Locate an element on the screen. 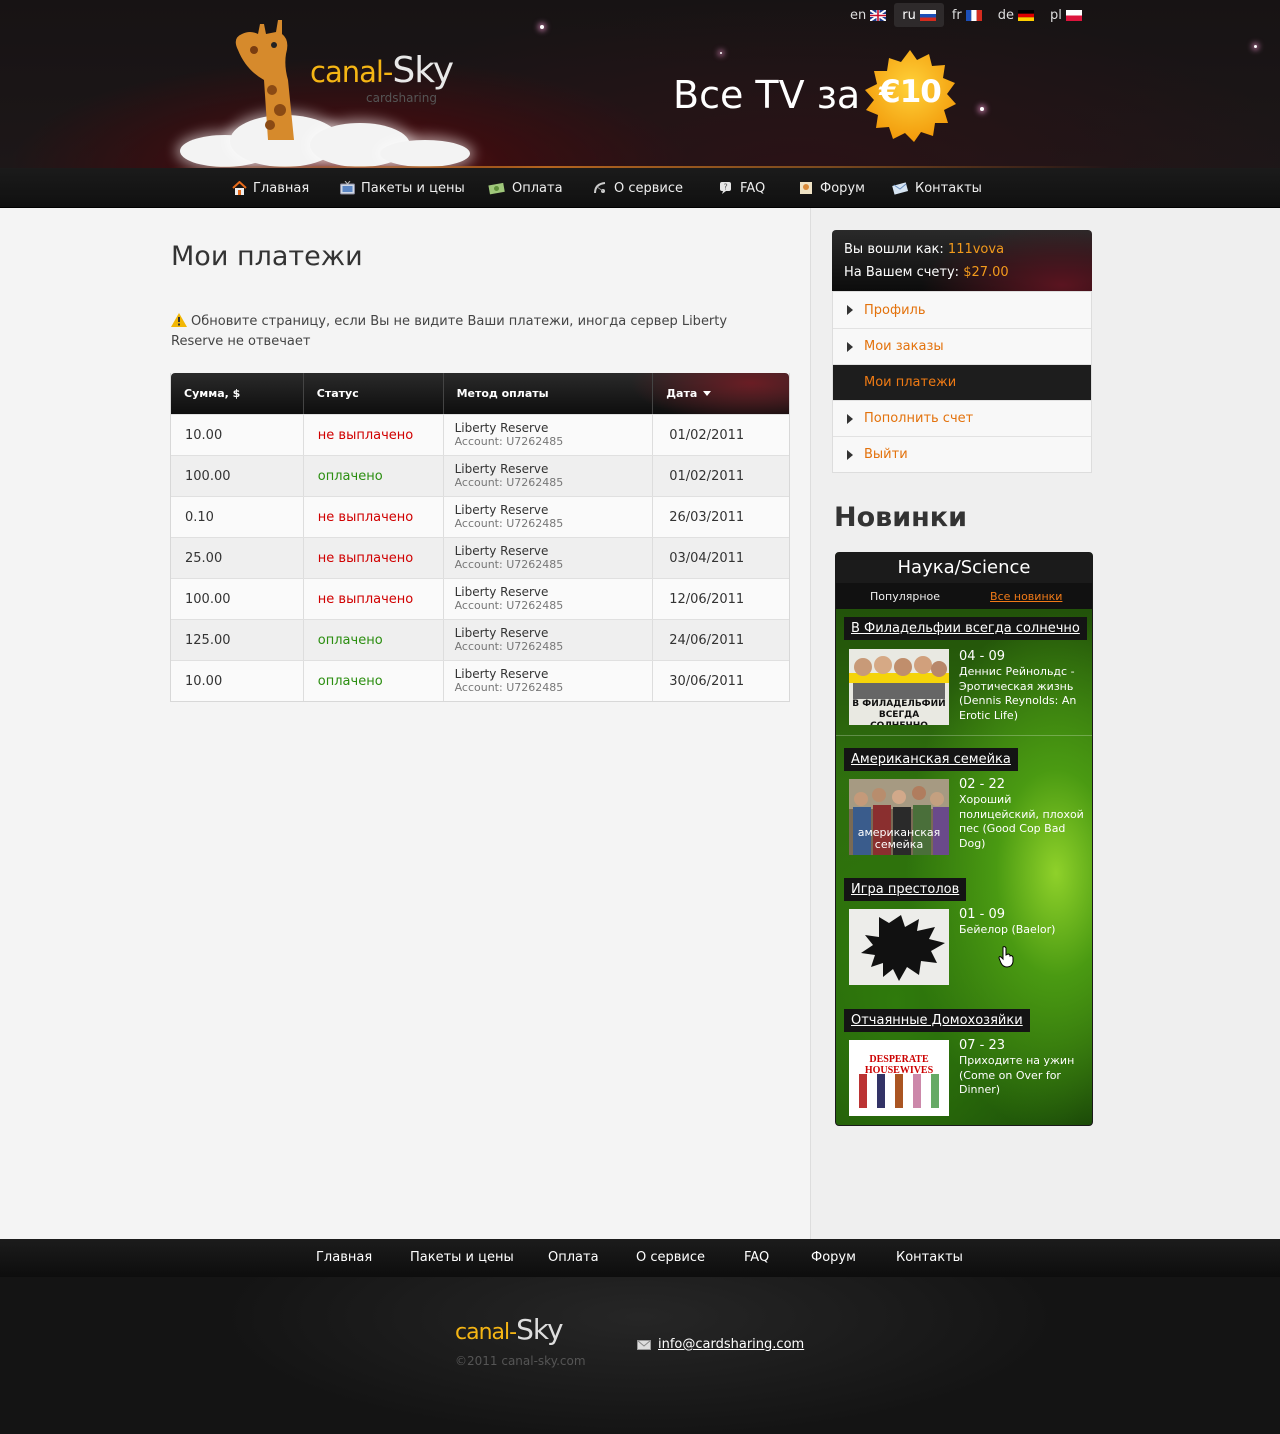  nav-contacts: Контакты is located at coordinates (936, 188).